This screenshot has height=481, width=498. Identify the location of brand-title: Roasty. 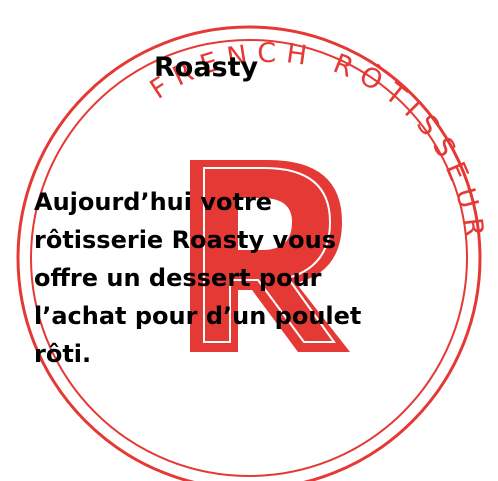
(206, 67).